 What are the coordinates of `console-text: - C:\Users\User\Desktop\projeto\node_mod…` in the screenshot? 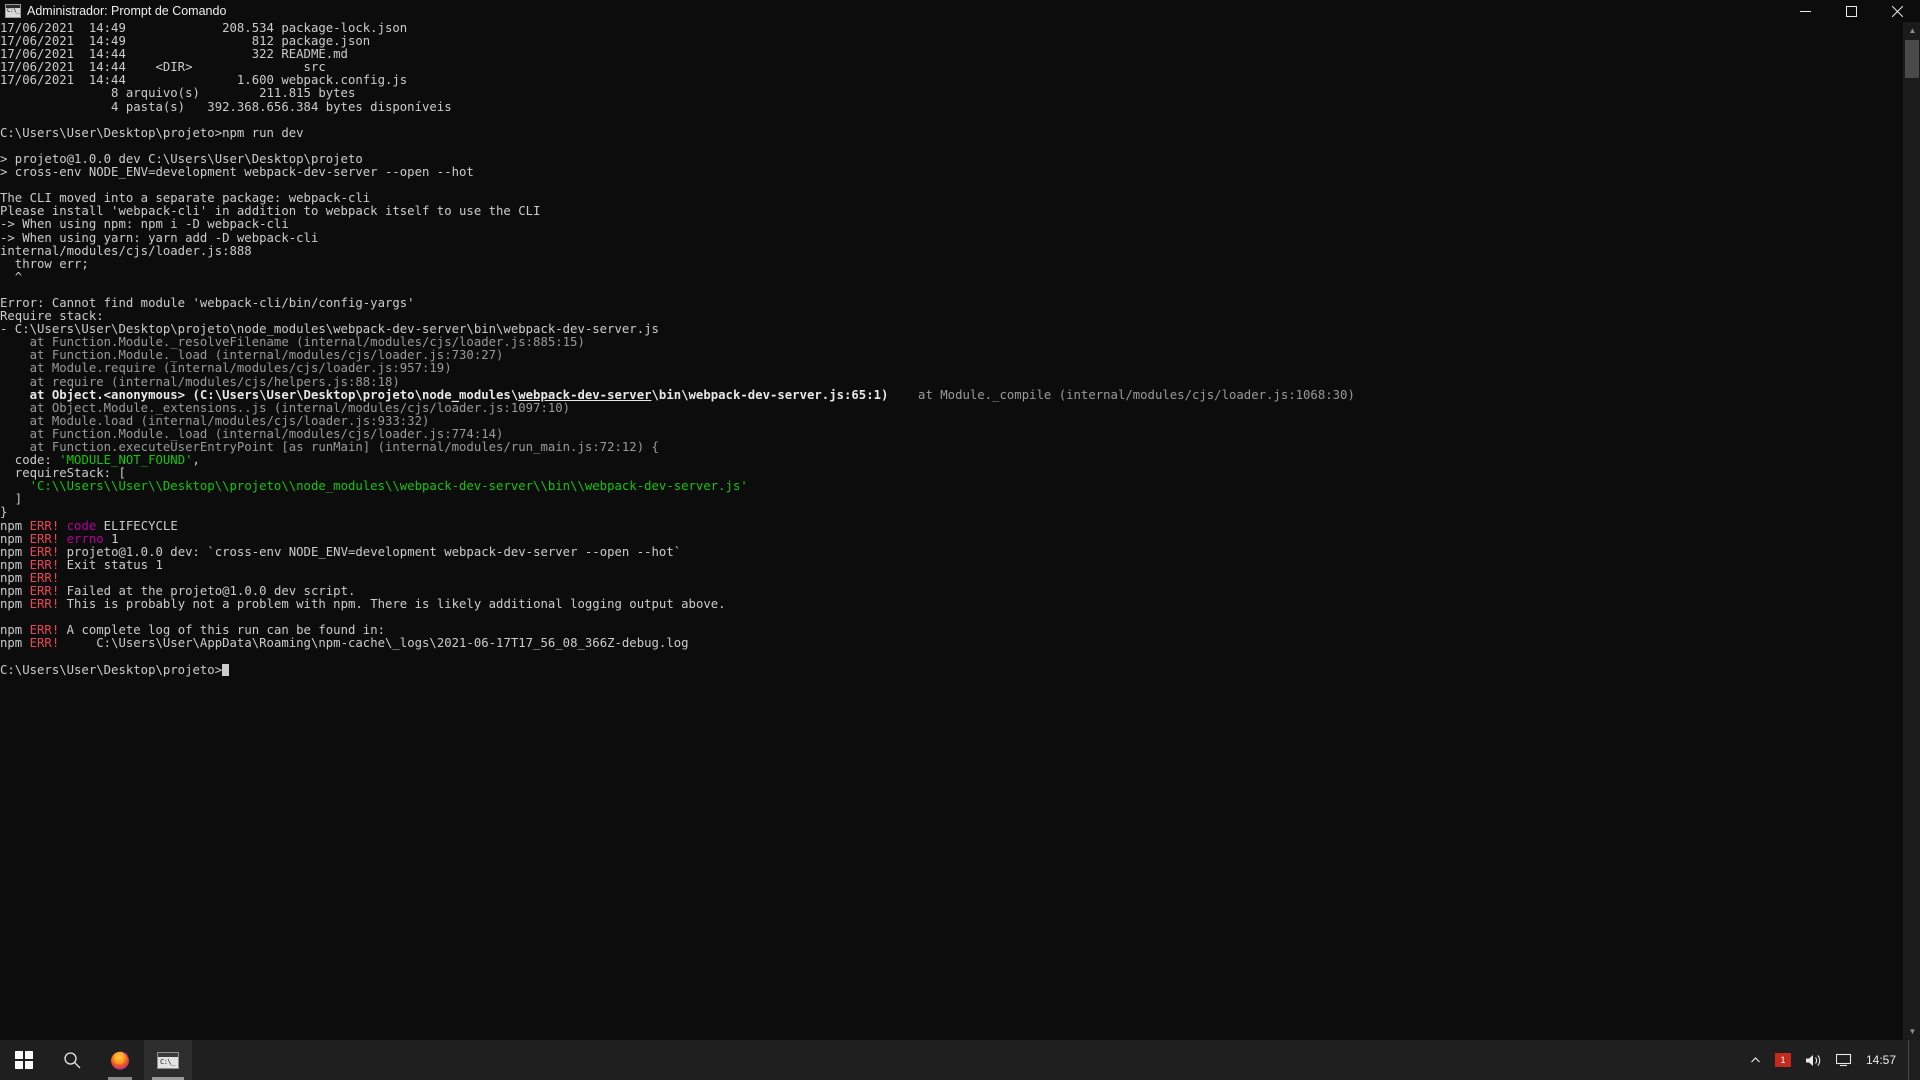 It's located at (329, 329).